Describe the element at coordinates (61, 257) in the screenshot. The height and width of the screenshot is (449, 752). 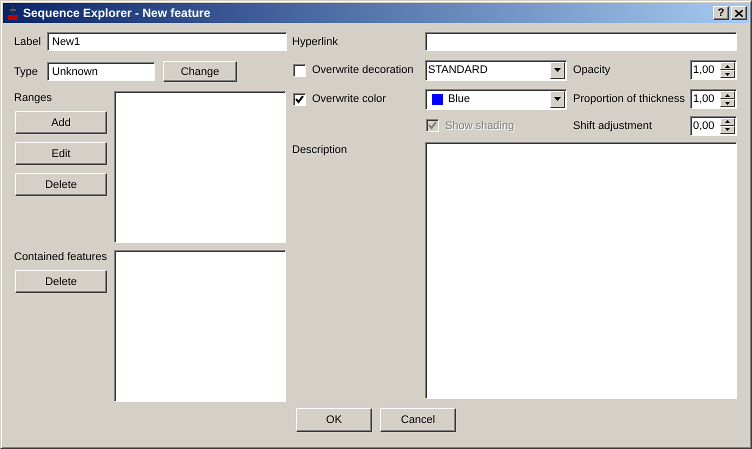
I see `section-label: Contained features` at that location.